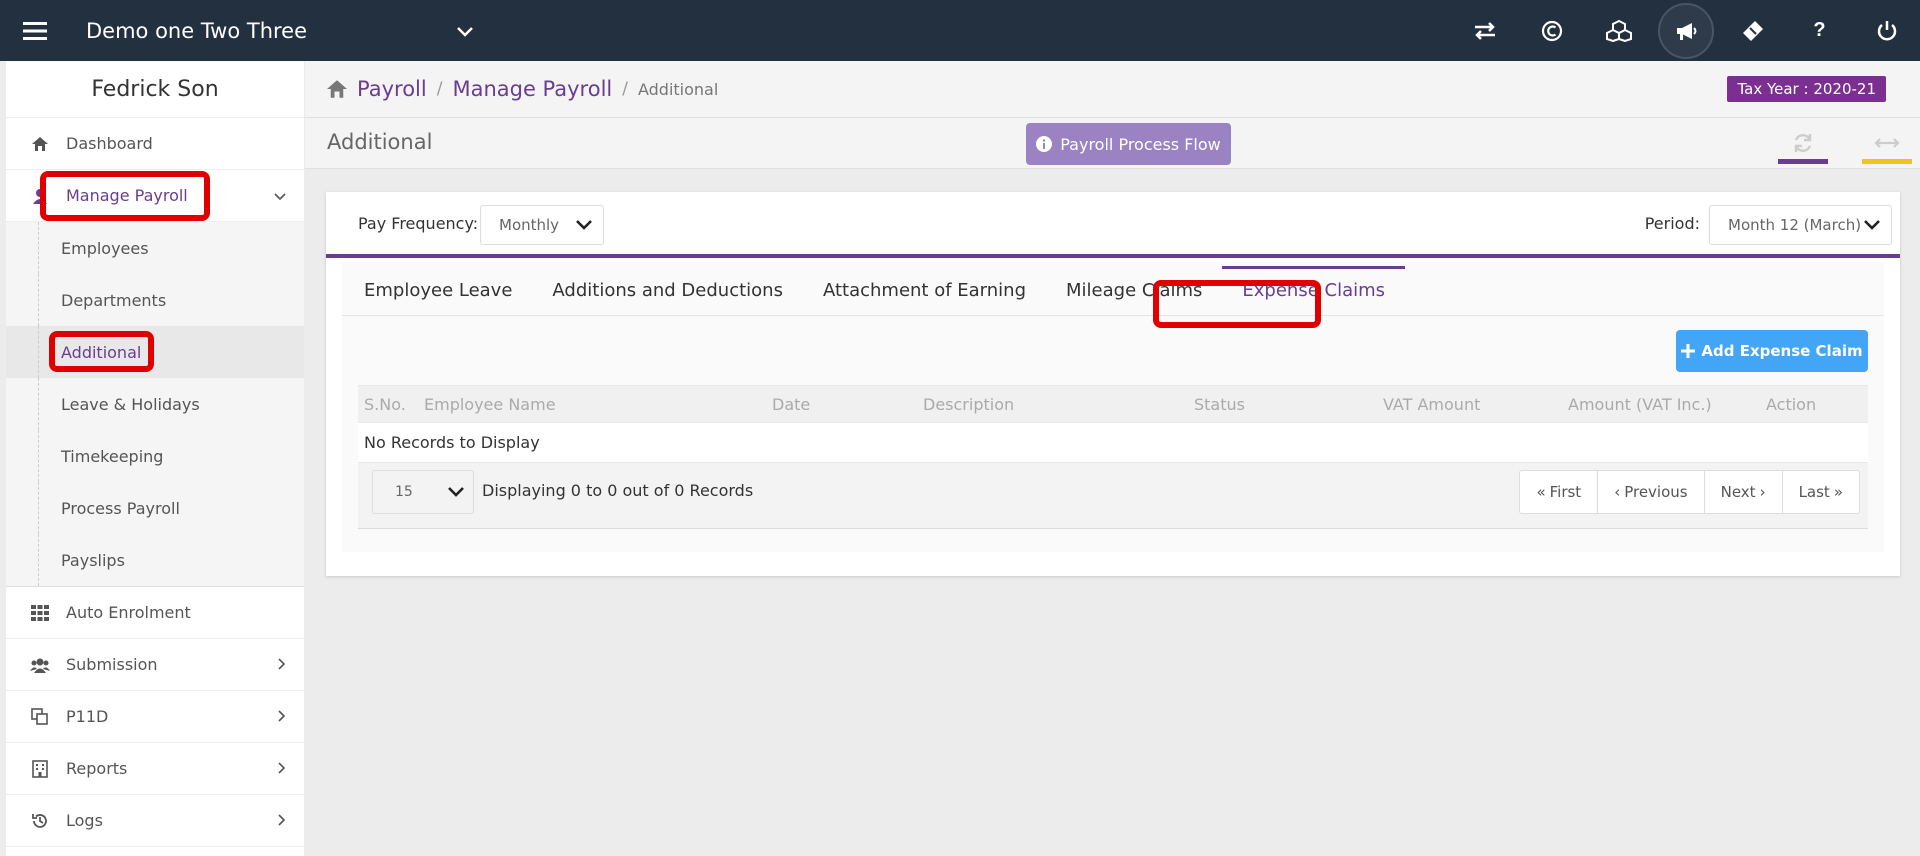  Describe the element at coordinates (1134, 297) in the screenshot. I see `tab-mileage-claims: Mileage Claims` at that location.